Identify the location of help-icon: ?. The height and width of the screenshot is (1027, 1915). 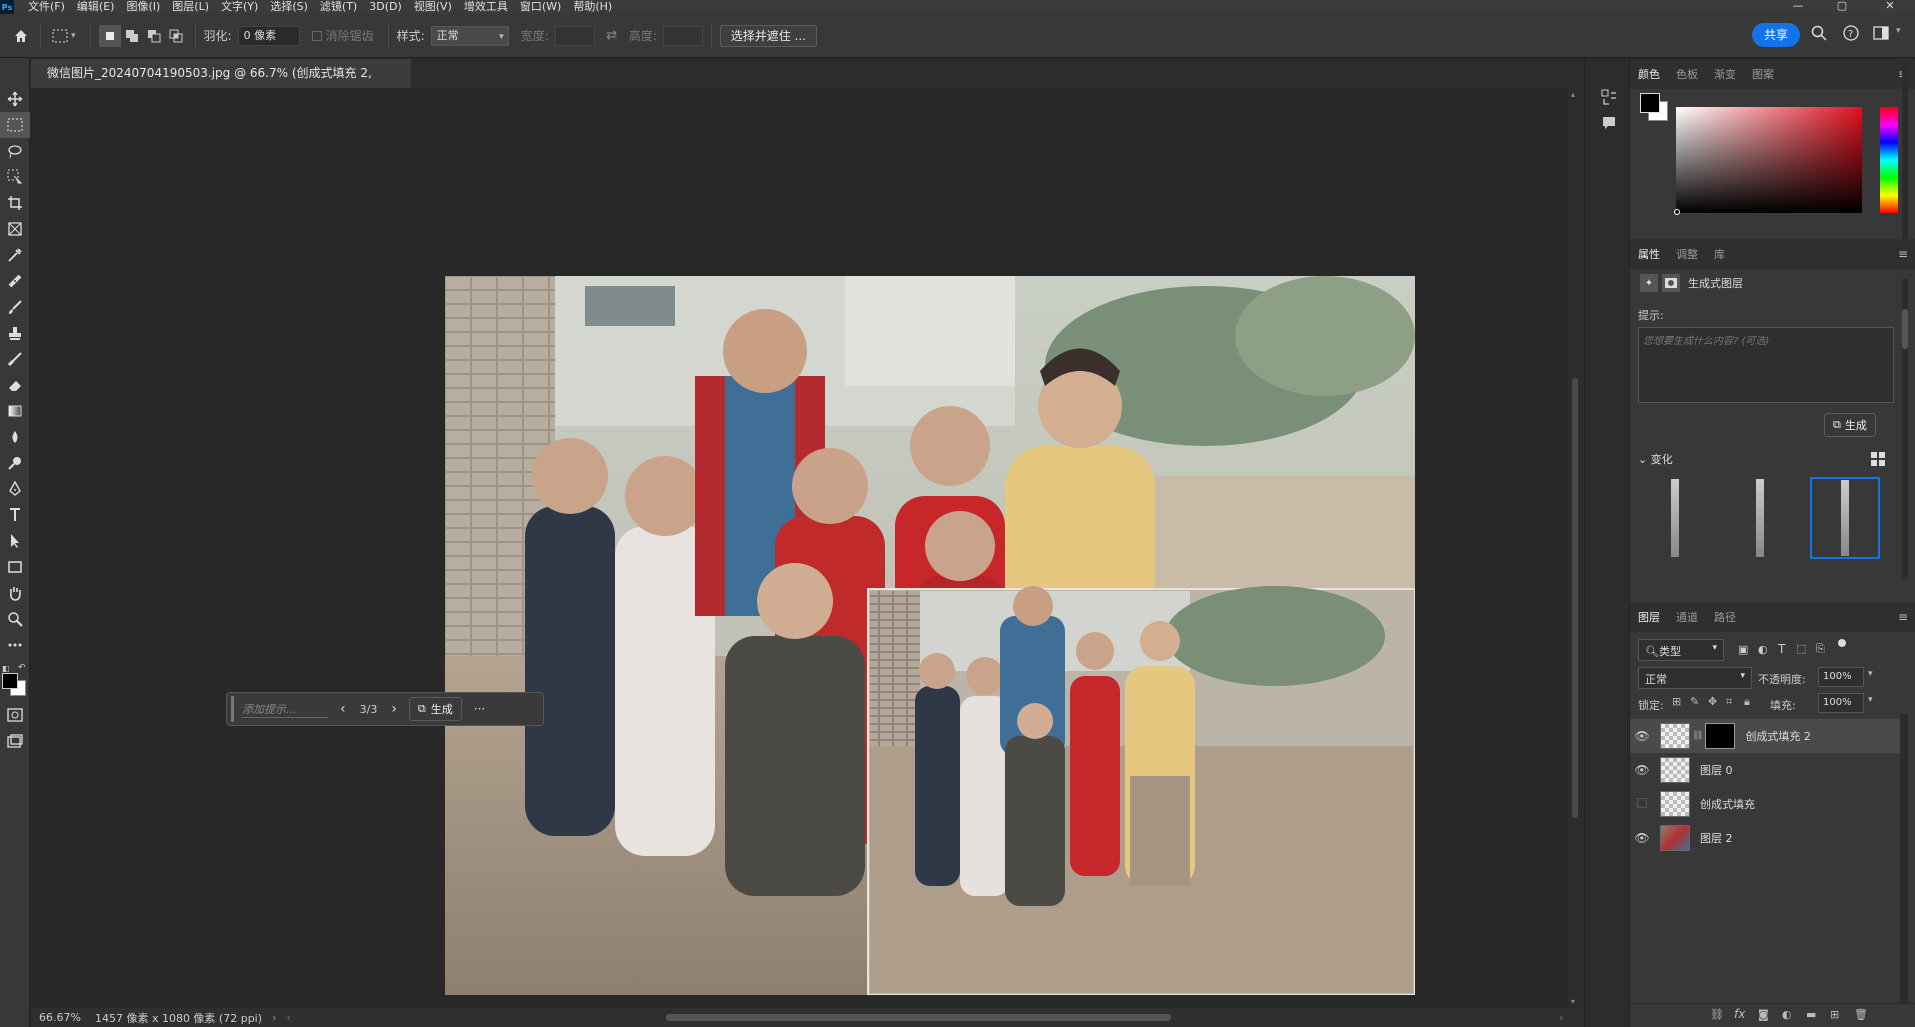
(1851, 34).